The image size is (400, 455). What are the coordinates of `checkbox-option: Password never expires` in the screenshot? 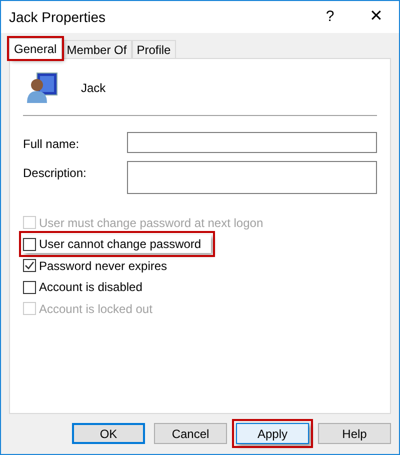 It's located at (95, 265).